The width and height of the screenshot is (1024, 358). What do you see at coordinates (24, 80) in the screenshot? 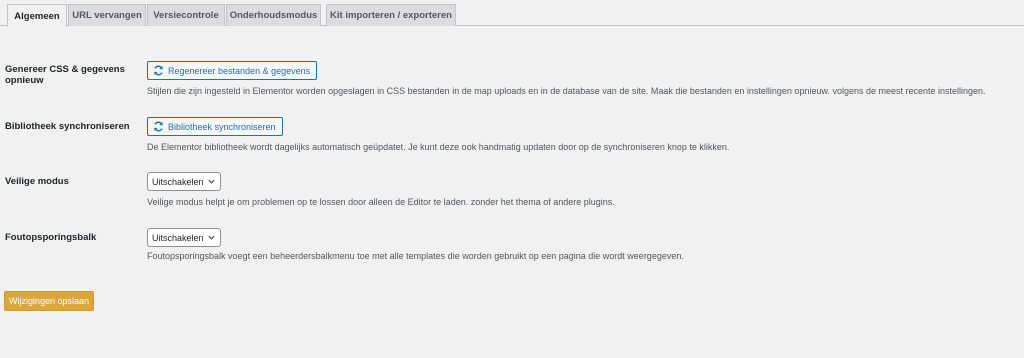
I see `regenerate-css-label-line2: opnieuw` at bounding box center [24, 80].